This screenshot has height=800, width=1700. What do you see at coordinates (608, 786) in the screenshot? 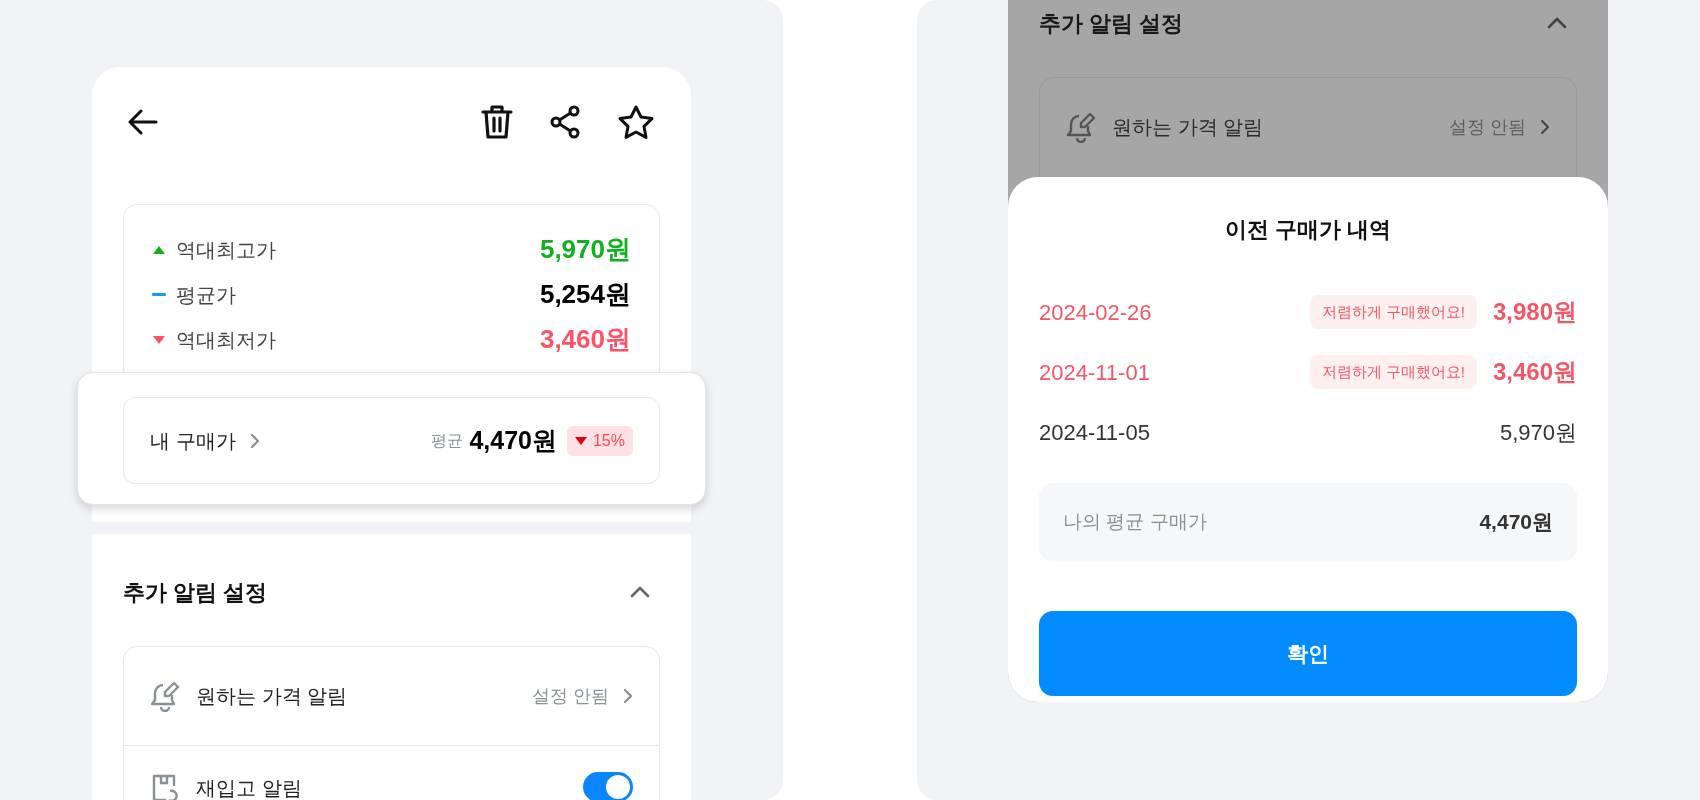
I see `toggle-switch` at bounding box center [608, 786].